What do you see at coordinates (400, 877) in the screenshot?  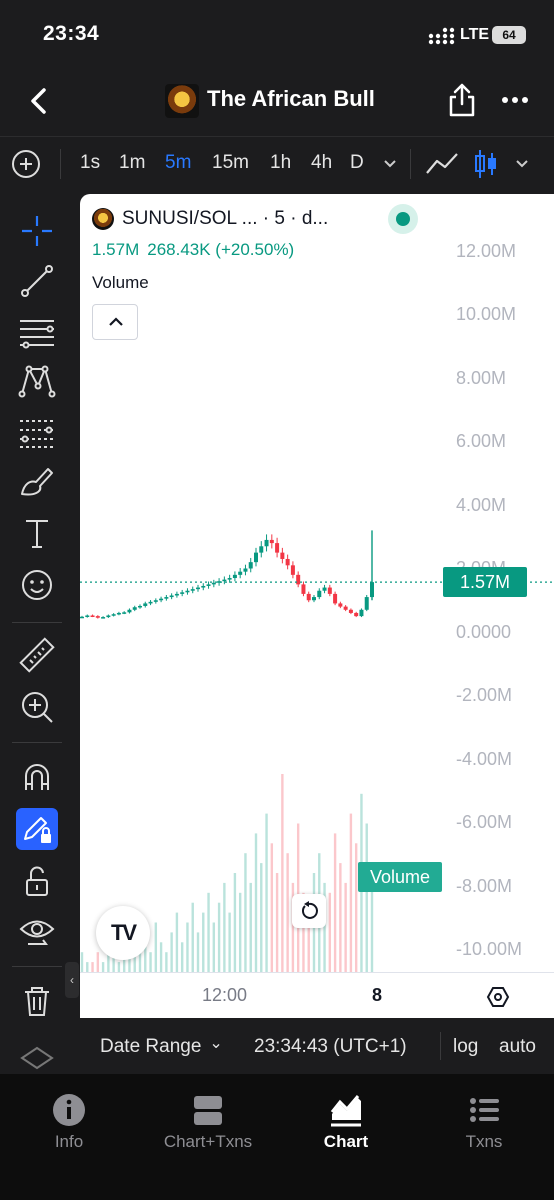 I see `volume-tag: Volume` at bounding box center [400, 877].